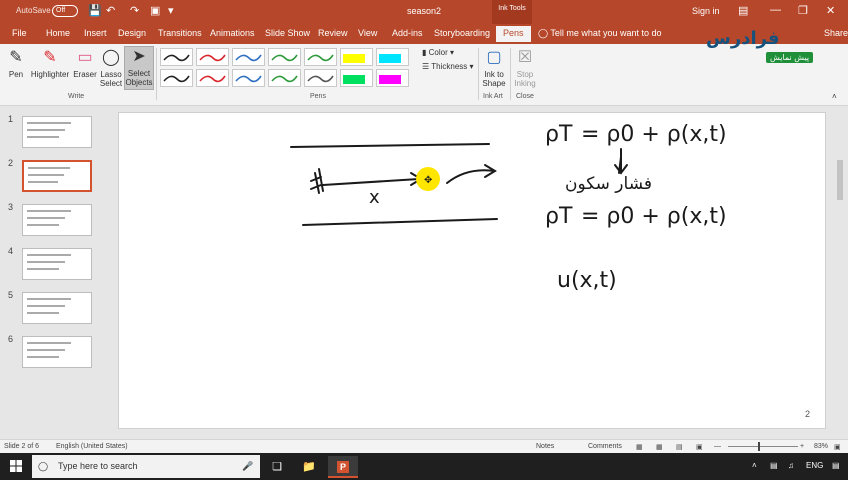 This screenshot has height=480, width=848. I want to click on tab-storyboarding: Storyboarding, so click(462, 33).